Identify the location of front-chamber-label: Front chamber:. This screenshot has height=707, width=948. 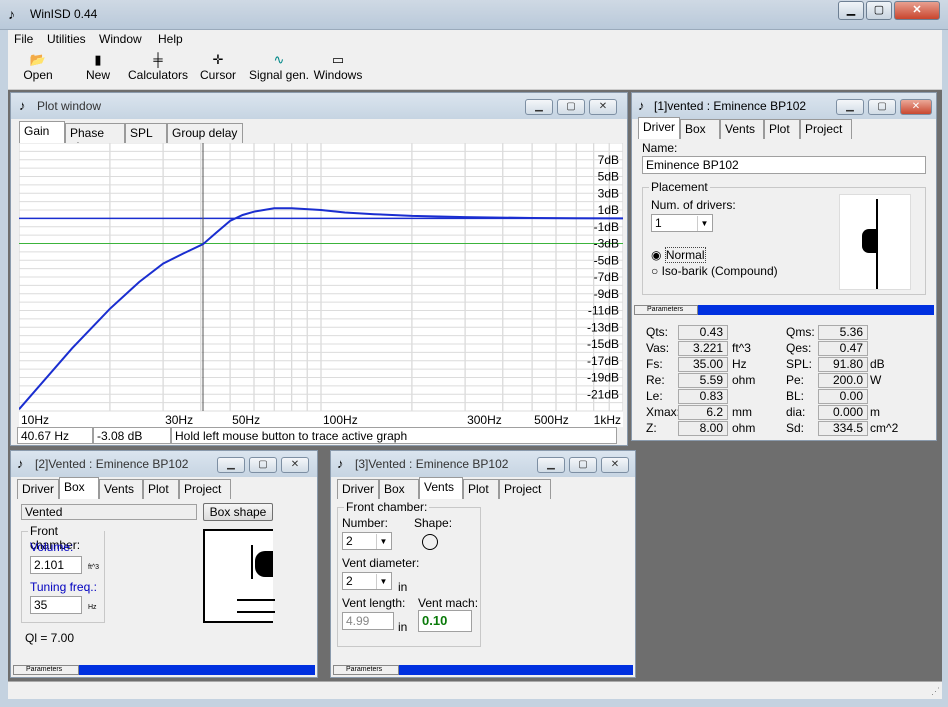
(387, 507).